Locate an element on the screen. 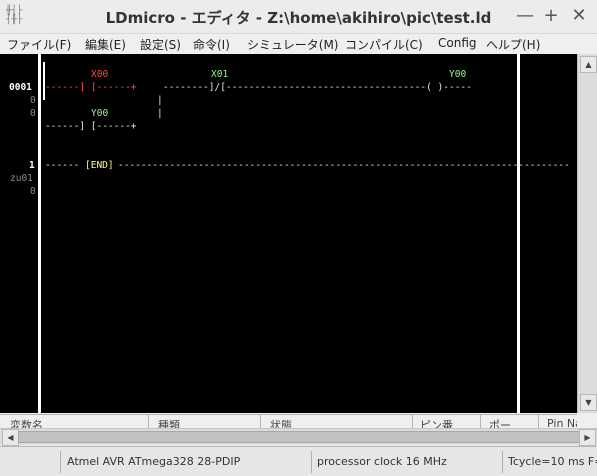 The image size is (597, 476). coil-y00-label: Y00 is located at coordinates (457, 74).